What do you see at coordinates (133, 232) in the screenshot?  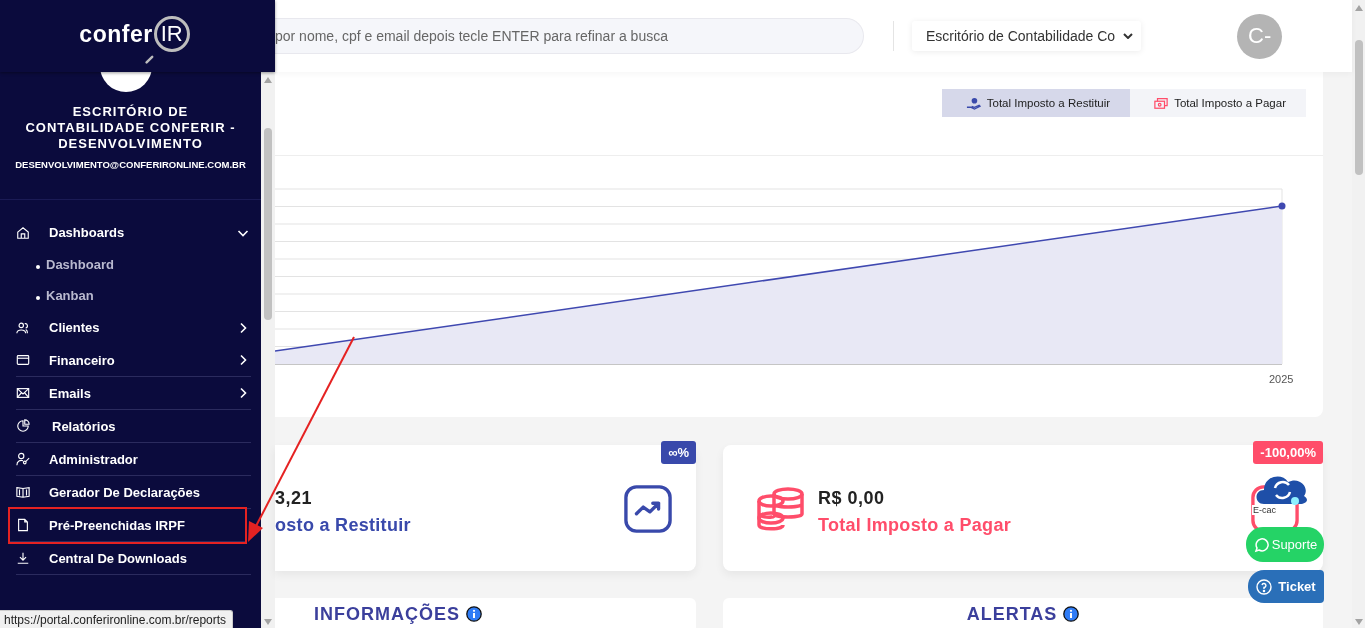 I see `menu-item: Dashboards` at bounding box center [133, 232].